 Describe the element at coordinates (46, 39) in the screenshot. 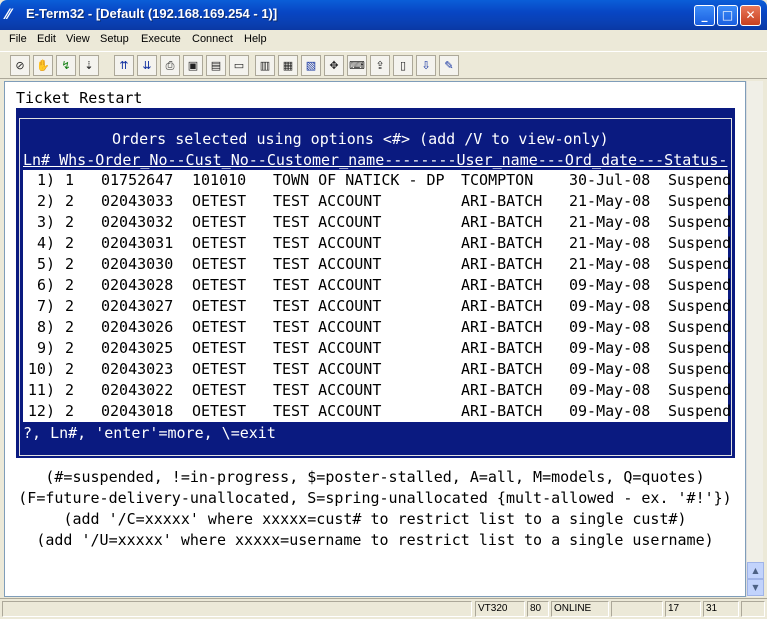

I see `menu-edit: Edit` at that location.